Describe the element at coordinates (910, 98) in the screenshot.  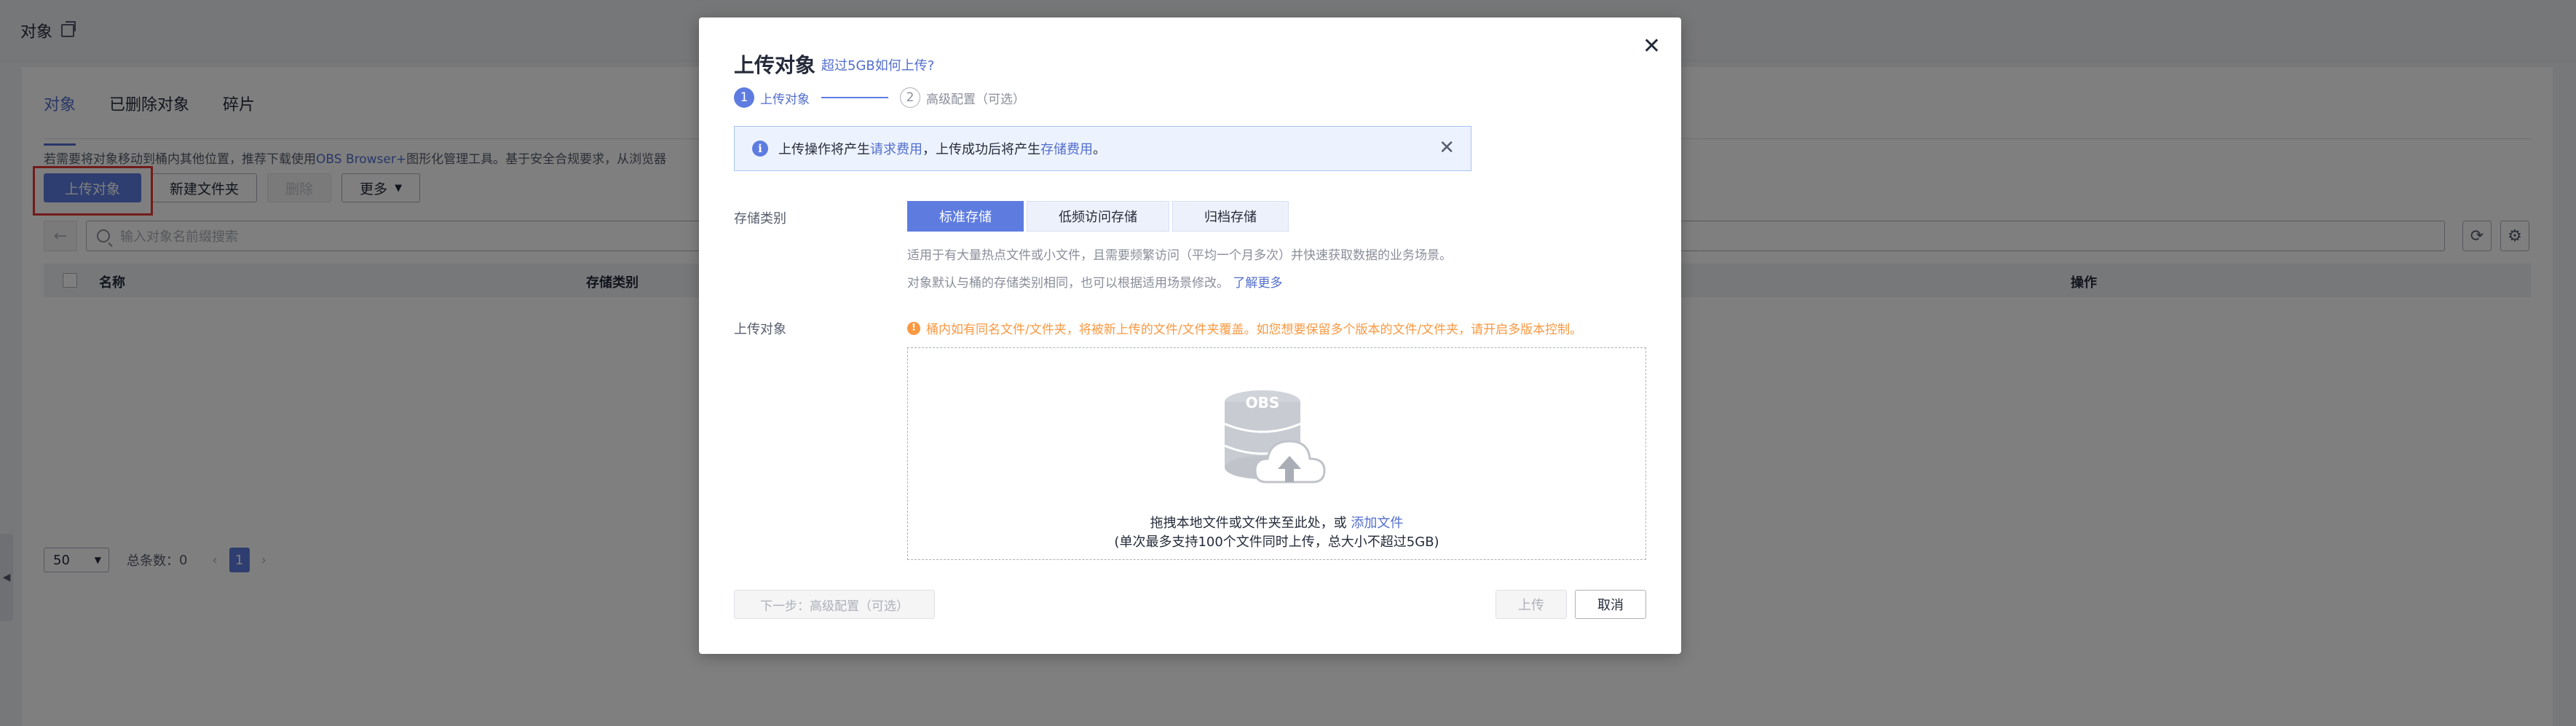
I see `step-2-number: 2` at that location.